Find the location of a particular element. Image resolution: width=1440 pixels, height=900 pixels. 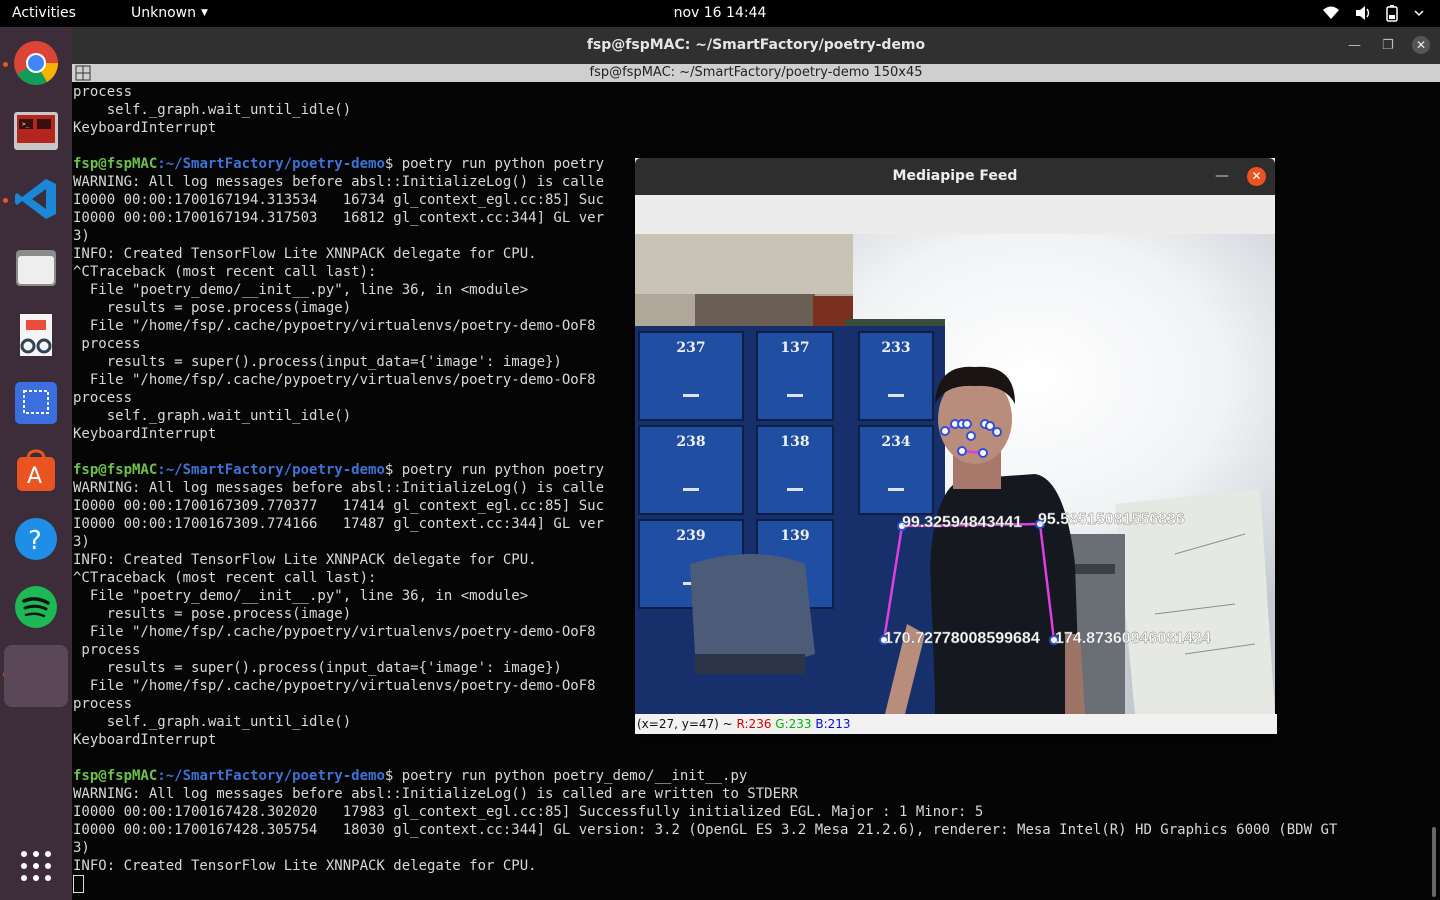

screenshot-icon is located at coordinates (36, 403).